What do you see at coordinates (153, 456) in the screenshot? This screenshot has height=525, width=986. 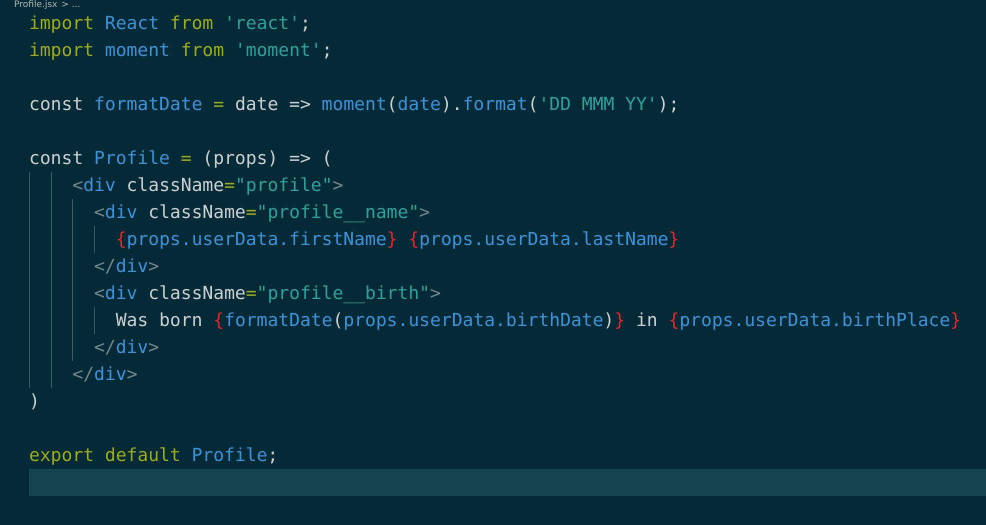 I see `code-line: export default Profile;` at bounding box center [153, 456].